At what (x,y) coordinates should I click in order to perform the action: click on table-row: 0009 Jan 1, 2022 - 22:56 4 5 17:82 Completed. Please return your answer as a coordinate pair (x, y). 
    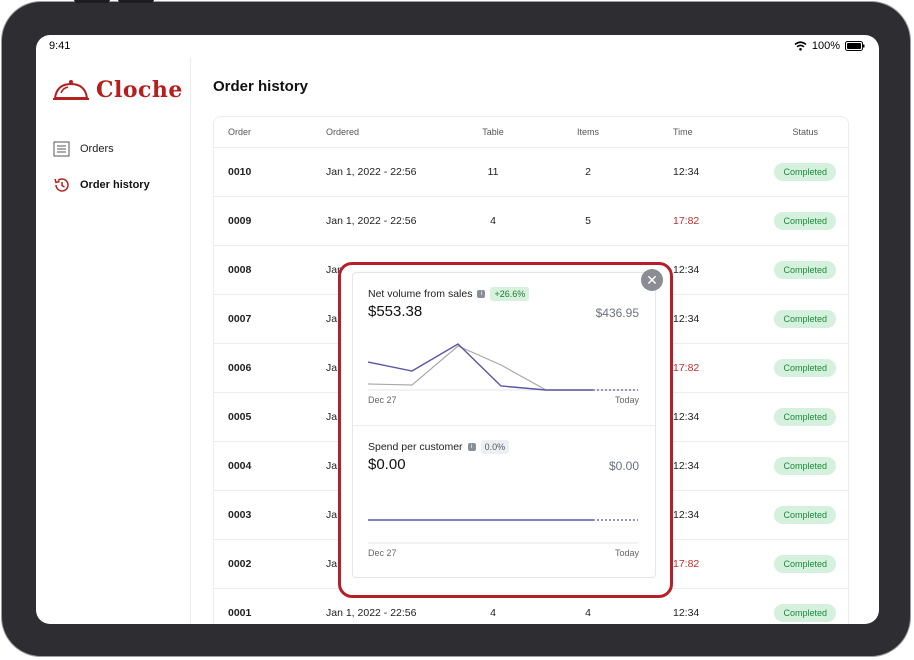
    Looking at the image, I should click on (531, 221).